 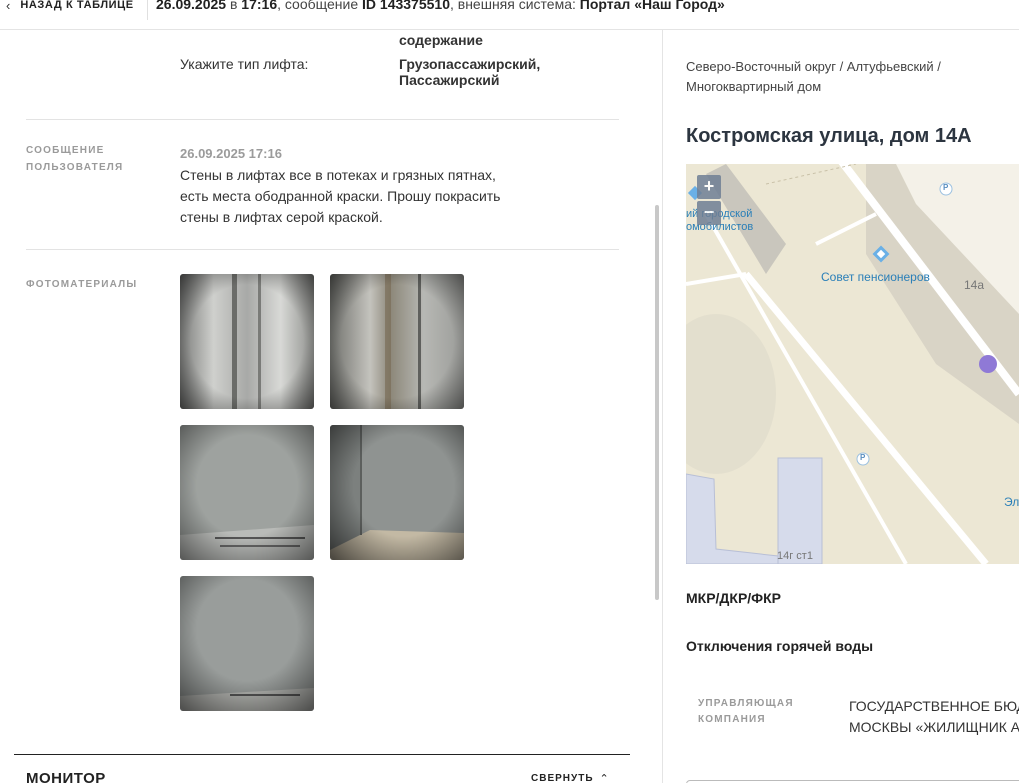 What do you see at coordinates (322, 754) in the screenshot?
I see `monitor-section-divider` at bounding box center [322, 754].